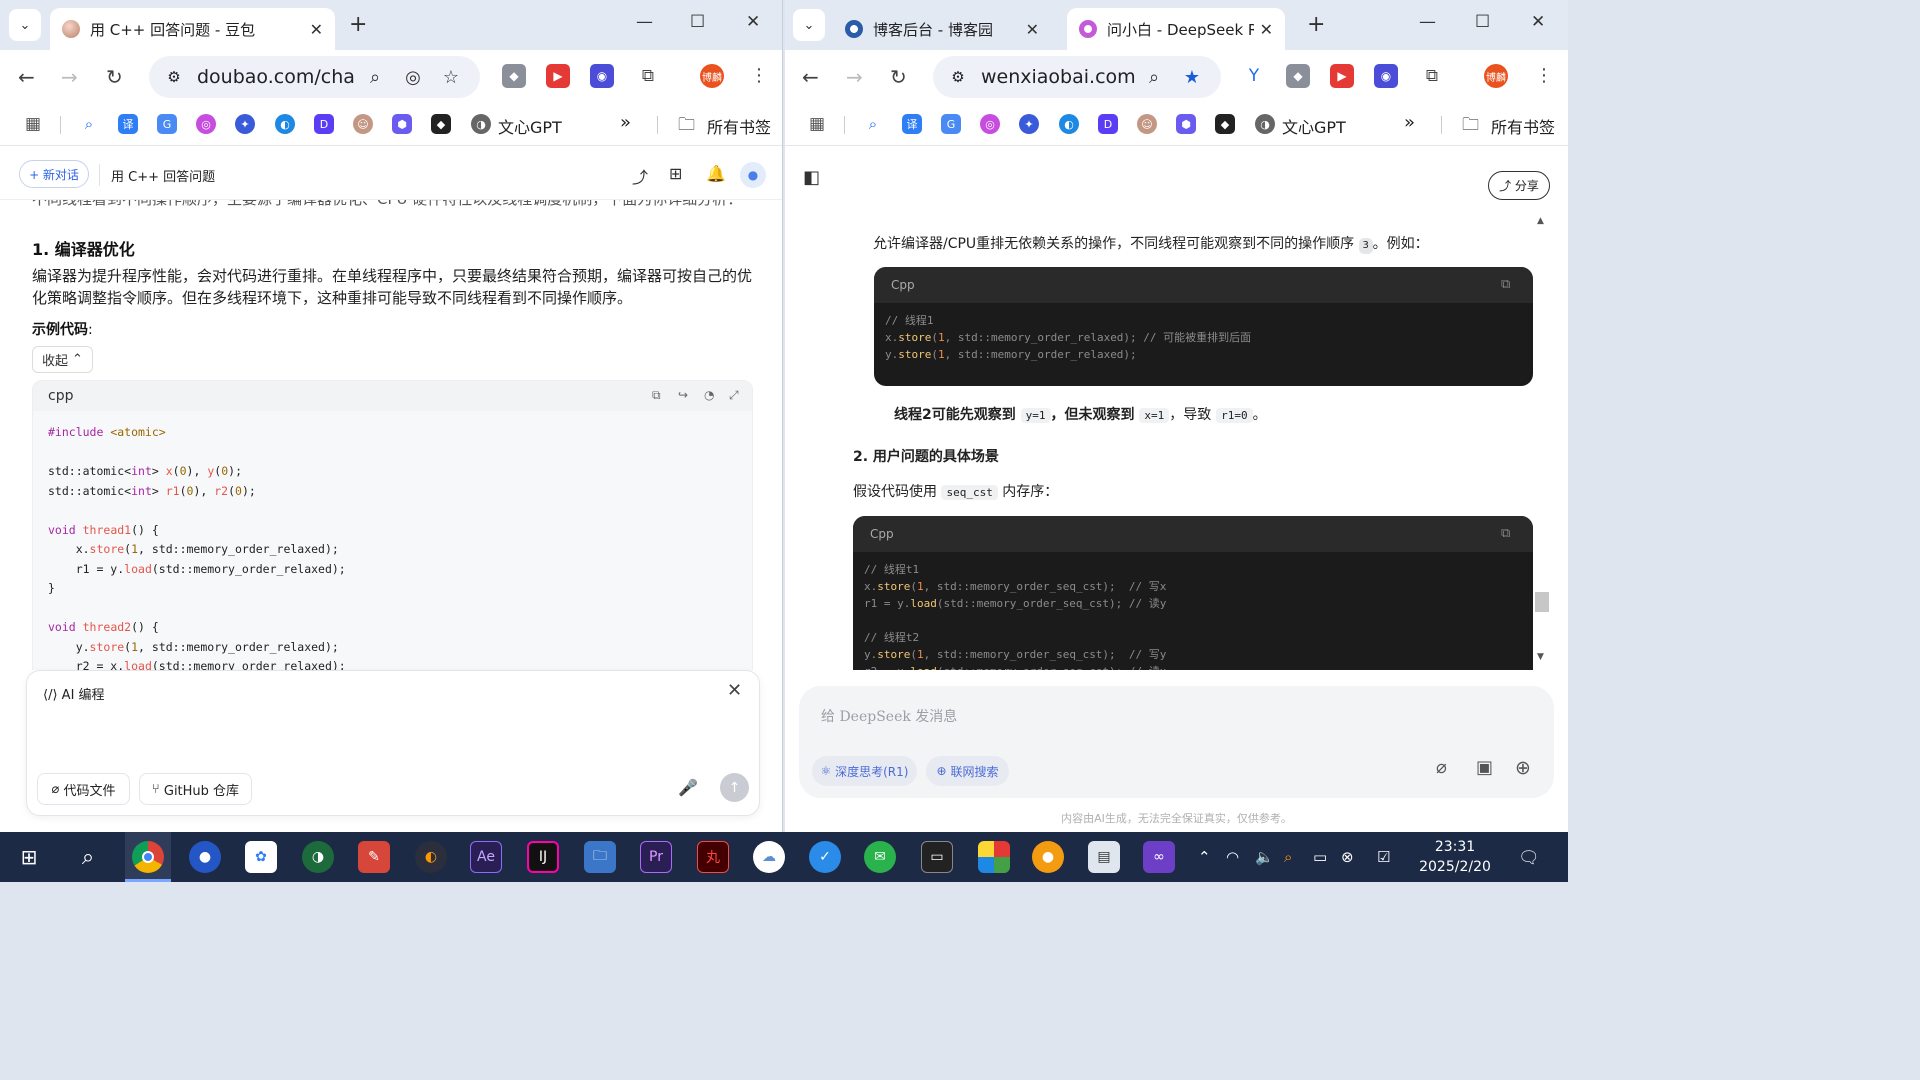 This screenshot has width=1920, height=1080. What do you see at coordinates (889, 716) in the screenshot?
I see `message-input: 给 DeepSeek 发消息` at bounding box center [889, 716].